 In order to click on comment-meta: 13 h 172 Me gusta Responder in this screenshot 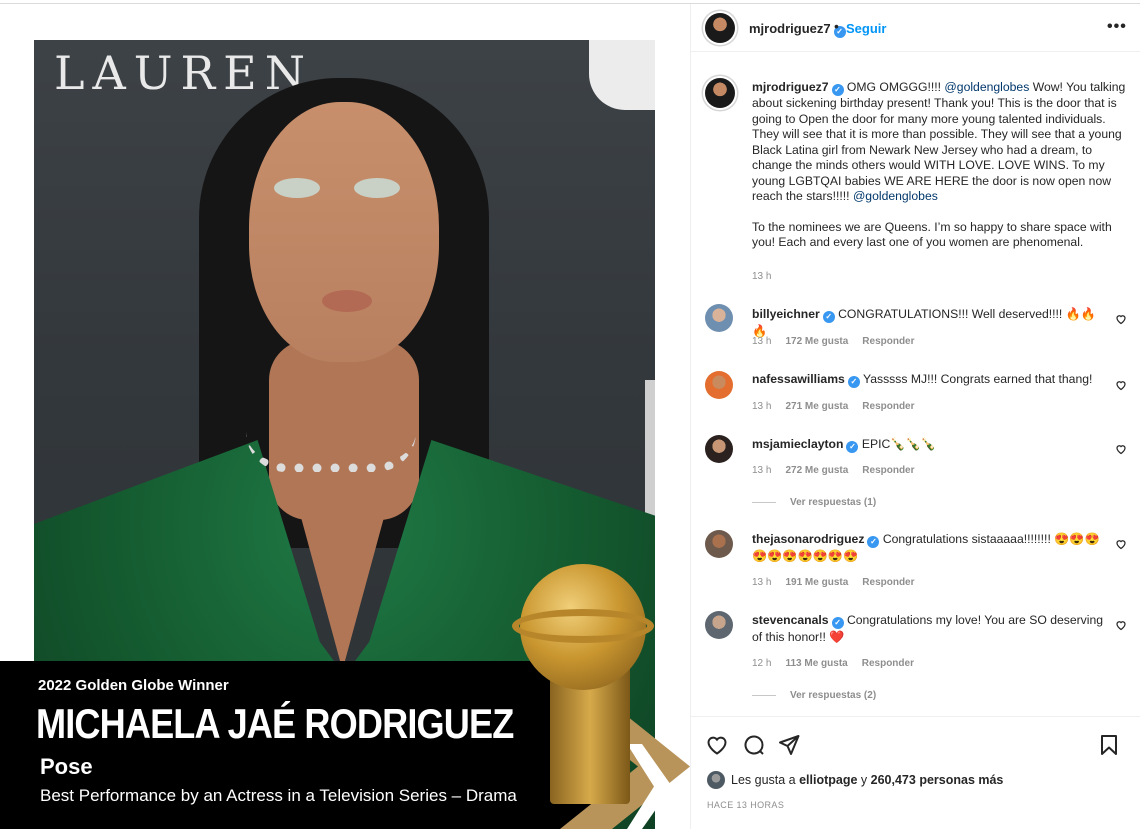, I will do `click(840, 341)`.